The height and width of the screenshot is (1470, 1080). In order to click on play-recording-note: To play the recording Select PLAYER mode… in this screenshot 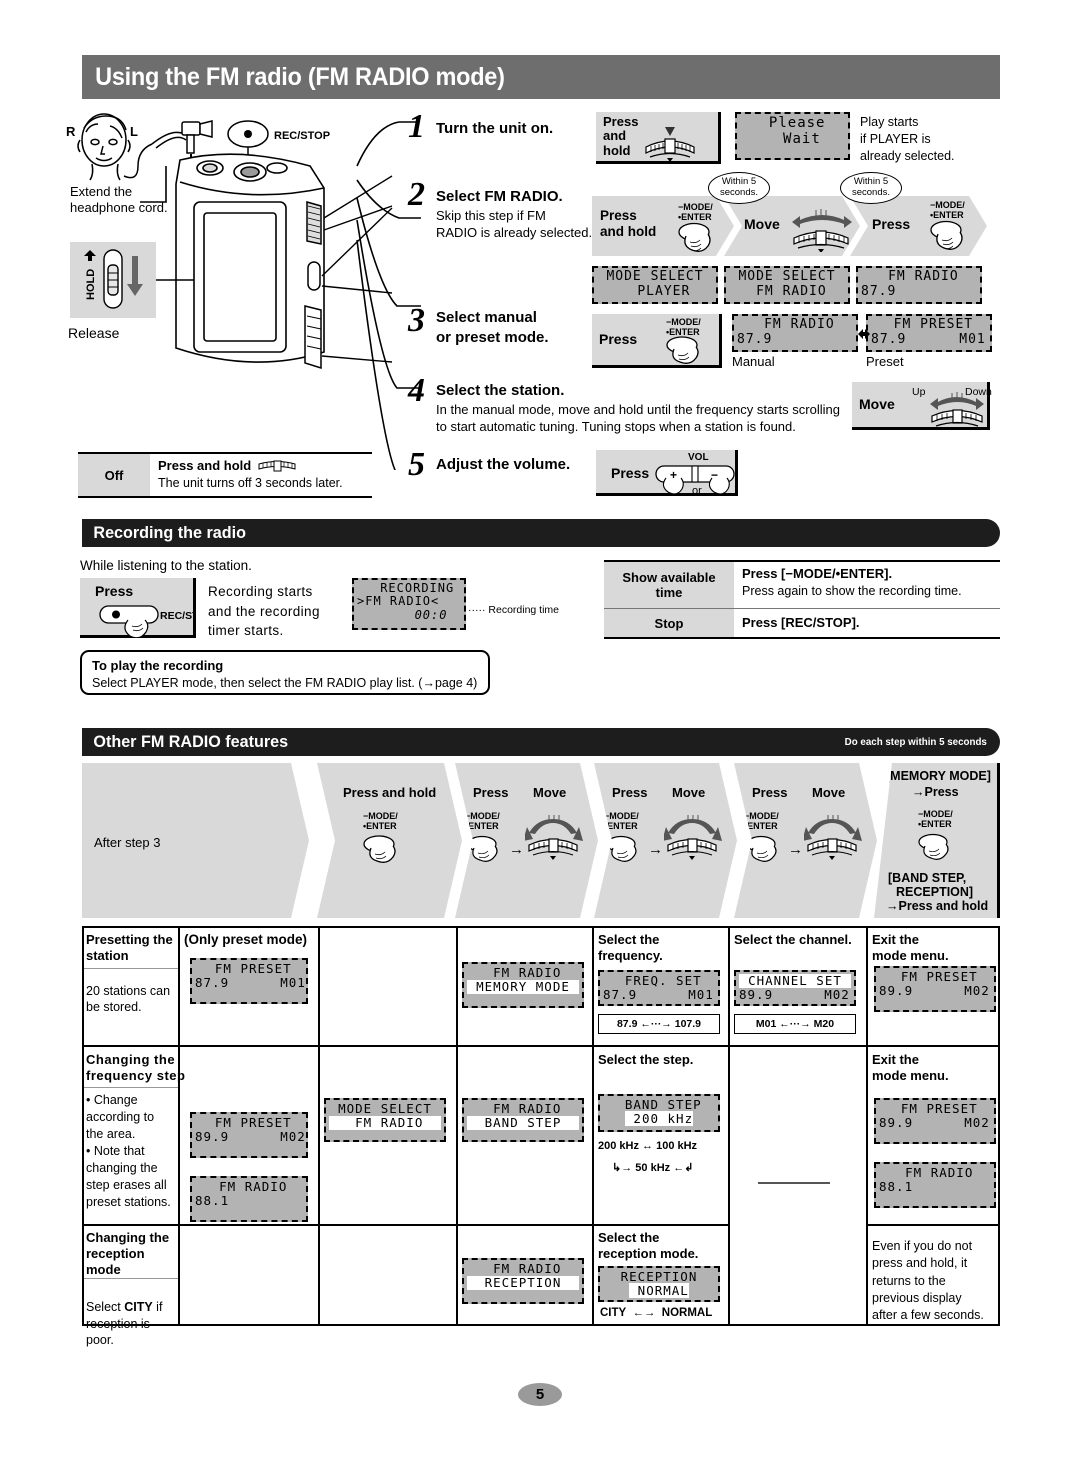, I will do `click(285, 672)`.